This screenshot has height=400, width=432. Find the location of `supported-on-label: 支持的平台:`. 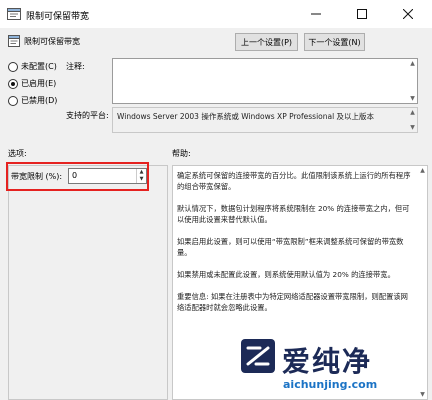

supported-on-label: 支持的平台: is located at coordinates (87, 115).